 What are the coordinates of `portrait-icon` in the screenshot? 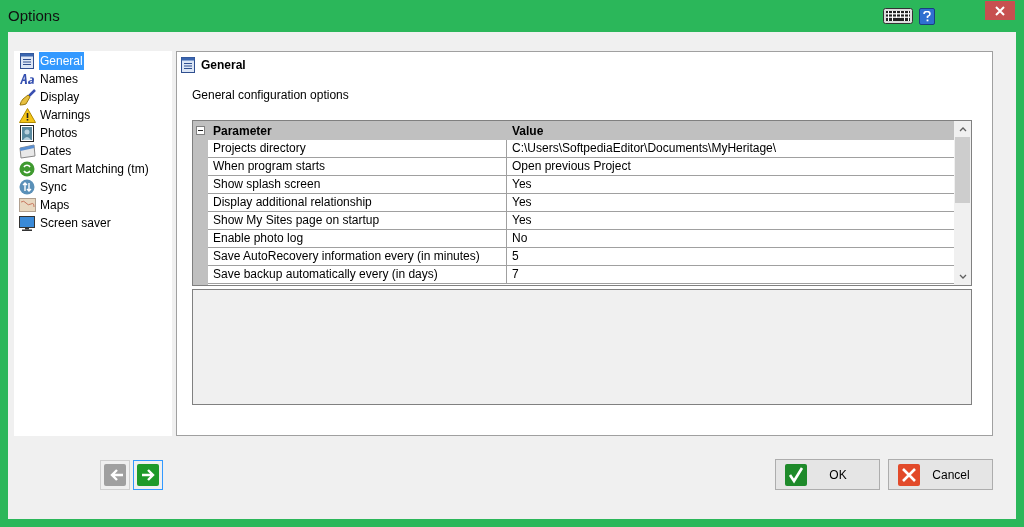 It's located at (27, 133).